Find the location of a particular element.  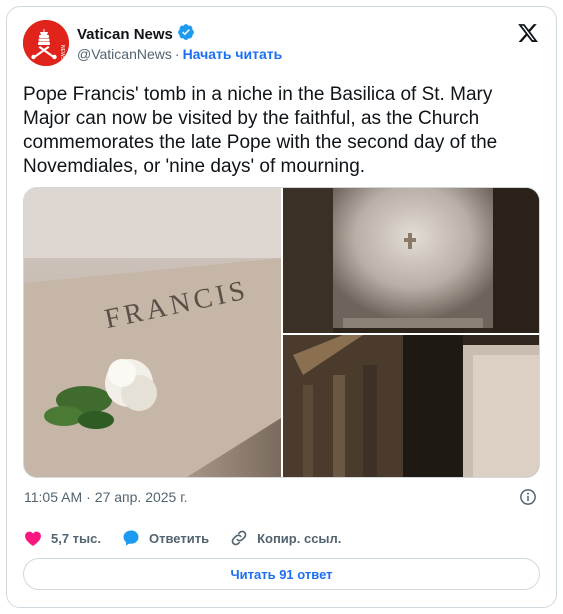

verified-badge-icon is located at coordinates (186, 34).